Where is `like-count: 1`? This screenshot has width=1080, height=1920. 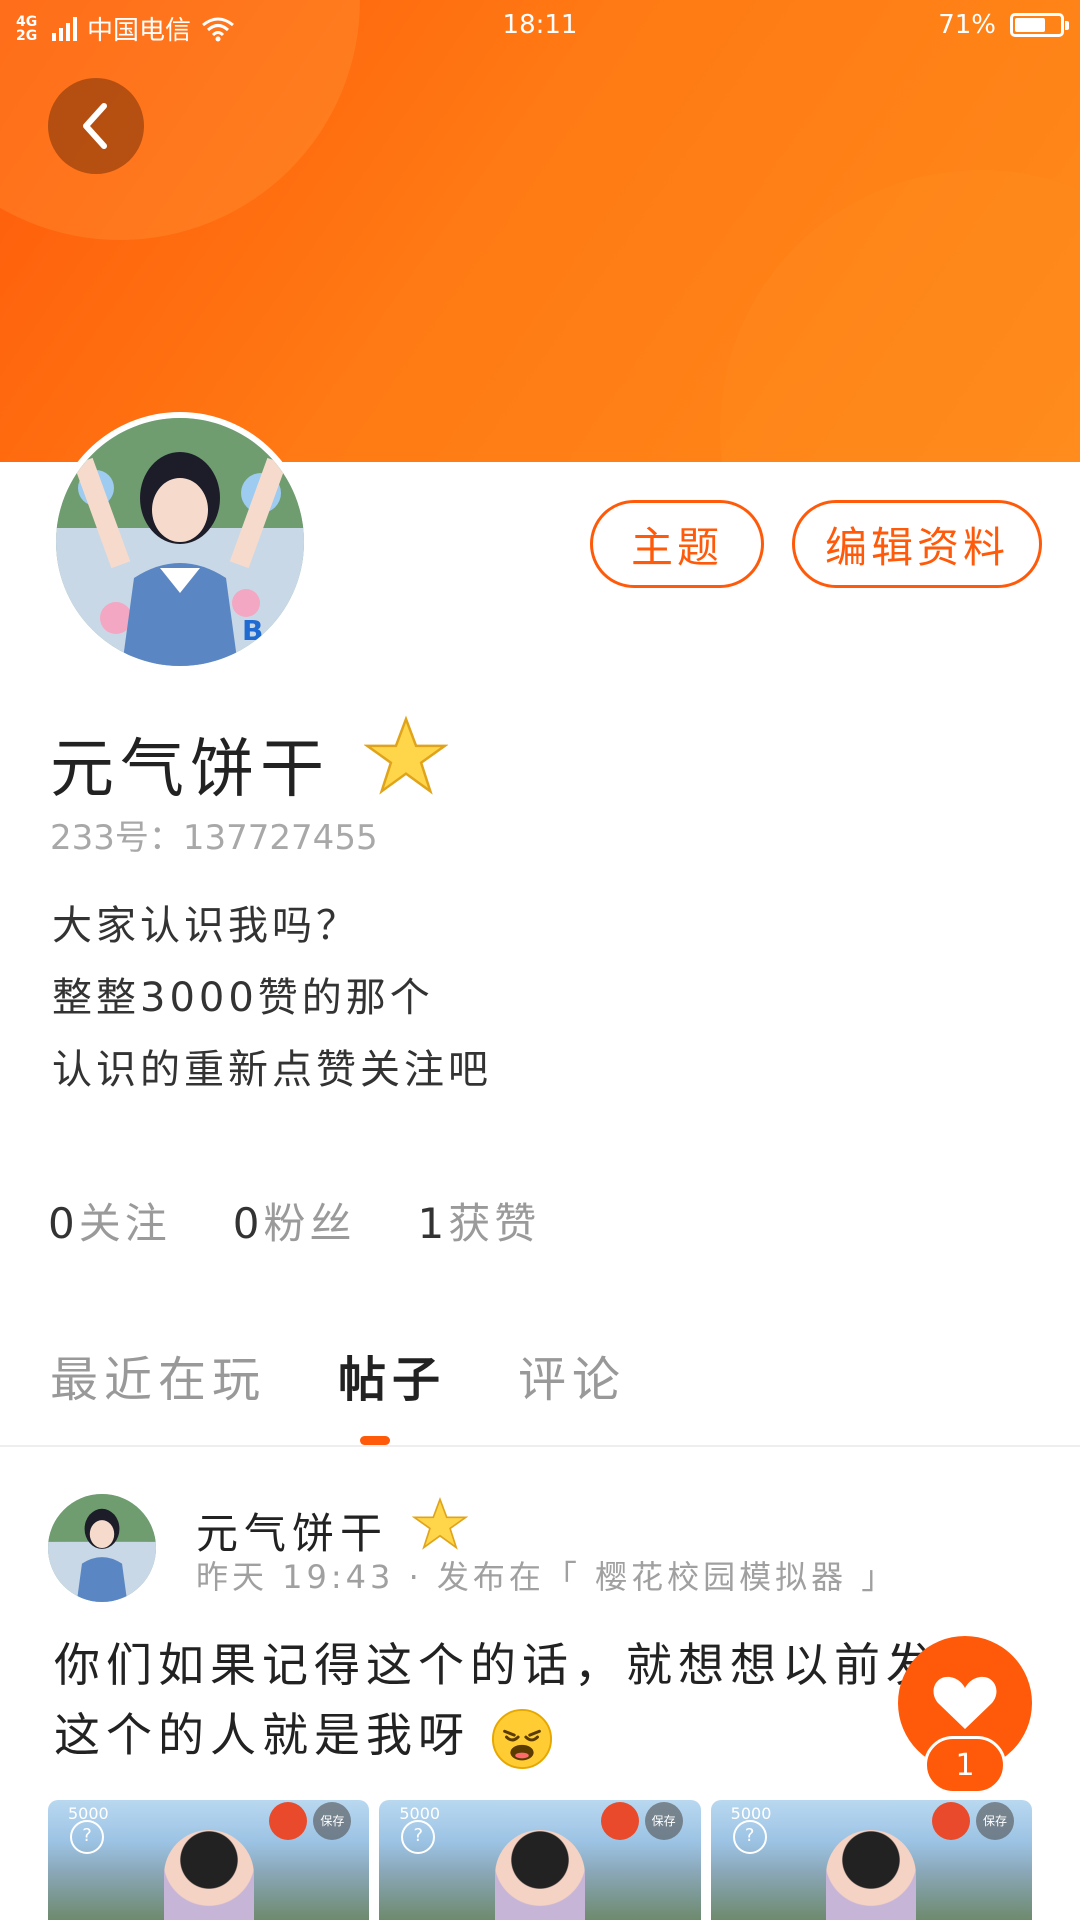 like-count: 1 is located at coordinates (965, 1765).